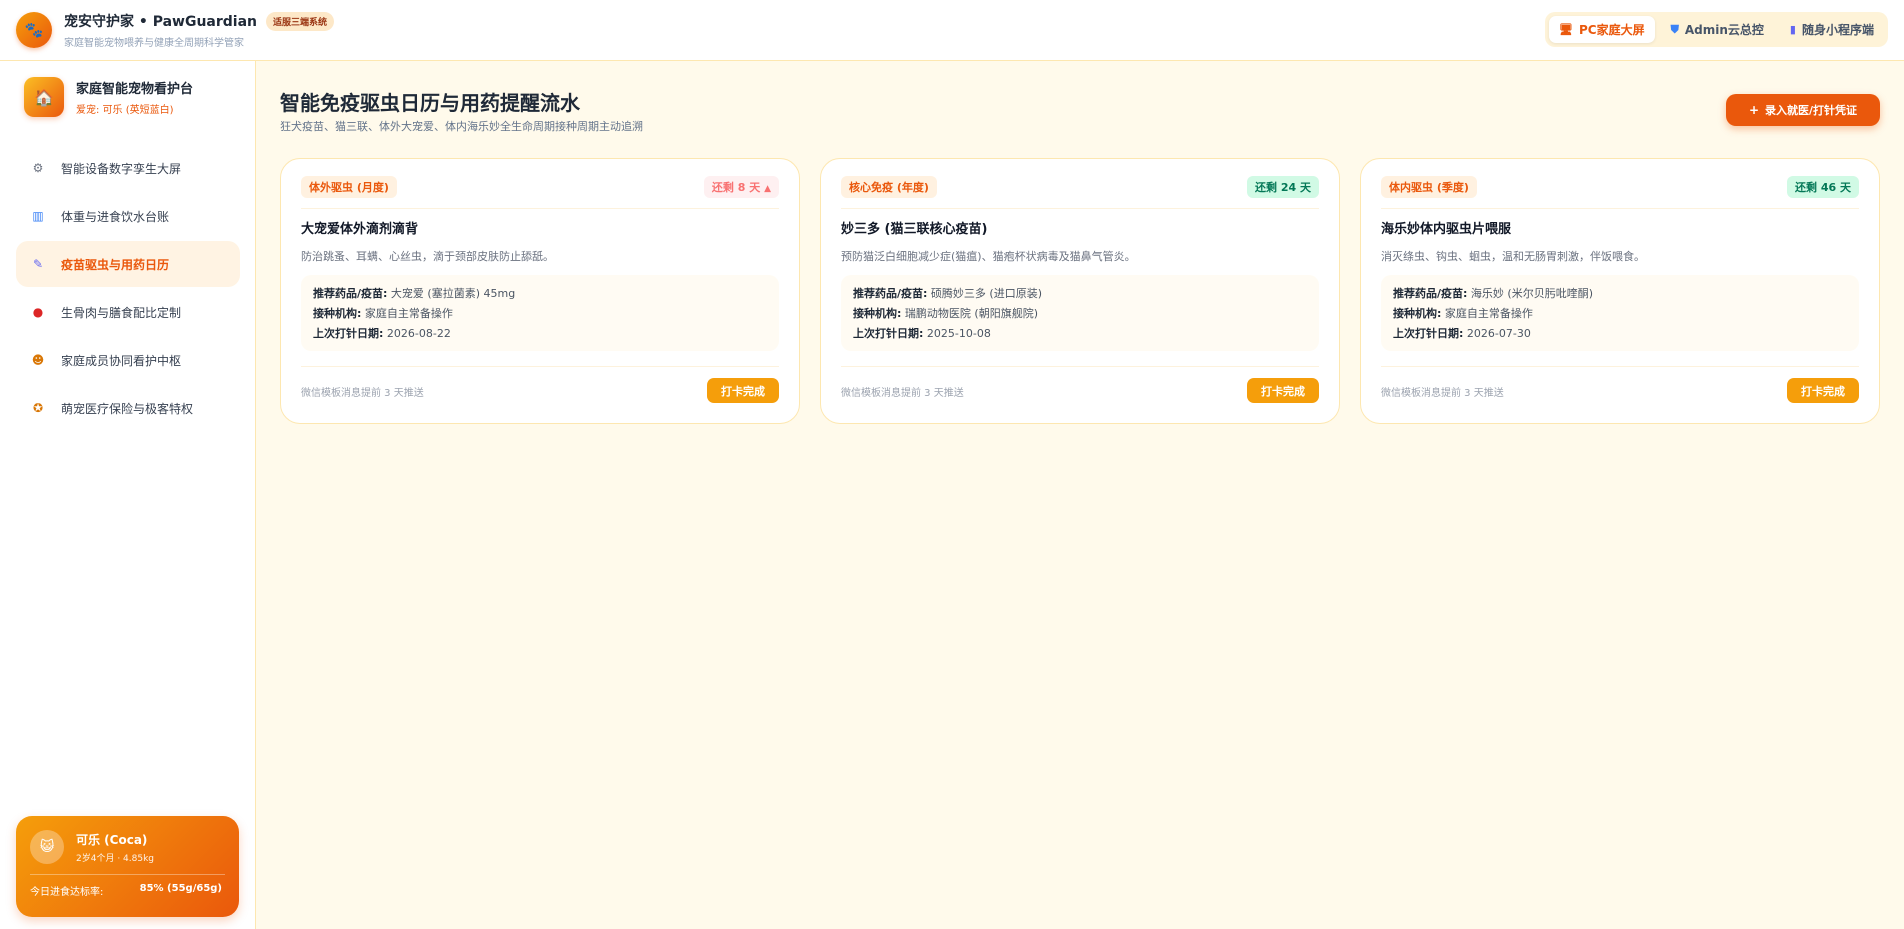  What do you see at coordinates (121, 312) in the screenshot?
I see `sidebar-item-label: 生骨肉与膳食配比定制` at bounding box center [121, 312].